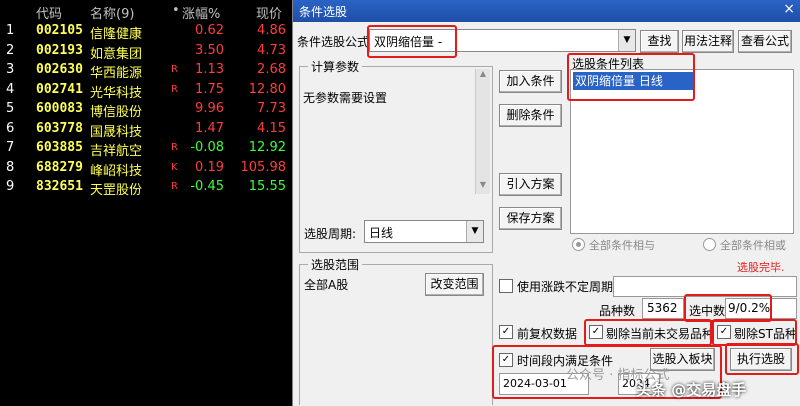 This screenshot has width=800, height=406. What do you see at coordinates (49, 12) in the screenshot?
I see `header-code: 代码` at bounding box center [49, 12].